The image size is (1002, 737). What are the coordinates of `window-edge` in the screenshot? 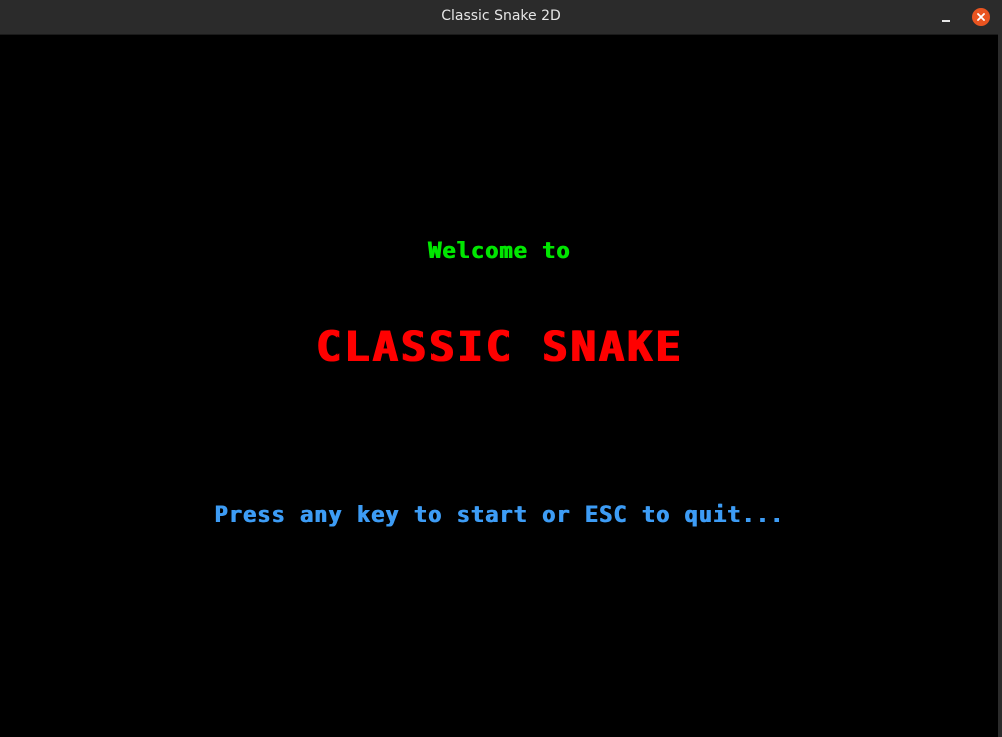 It's located at (1000, 385).